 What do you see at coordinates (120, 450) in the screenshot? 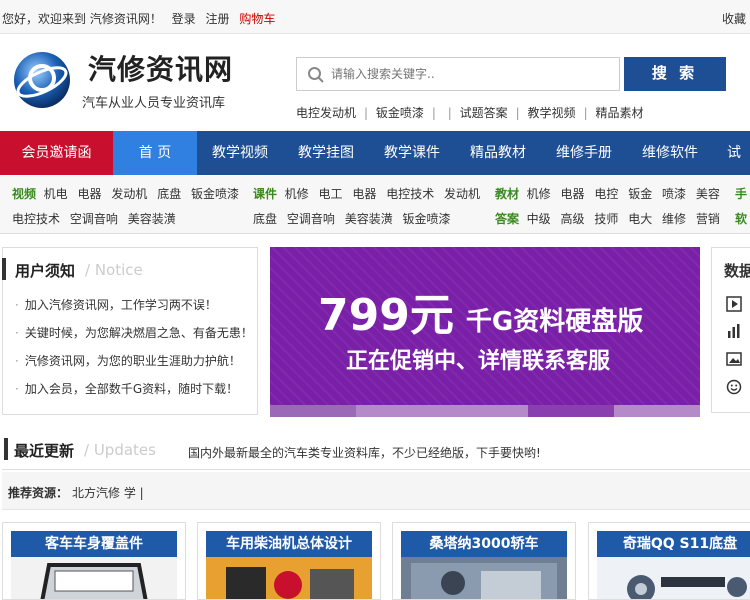
I see `updates-title-en: / Updates` at bounding box center [120, 450].